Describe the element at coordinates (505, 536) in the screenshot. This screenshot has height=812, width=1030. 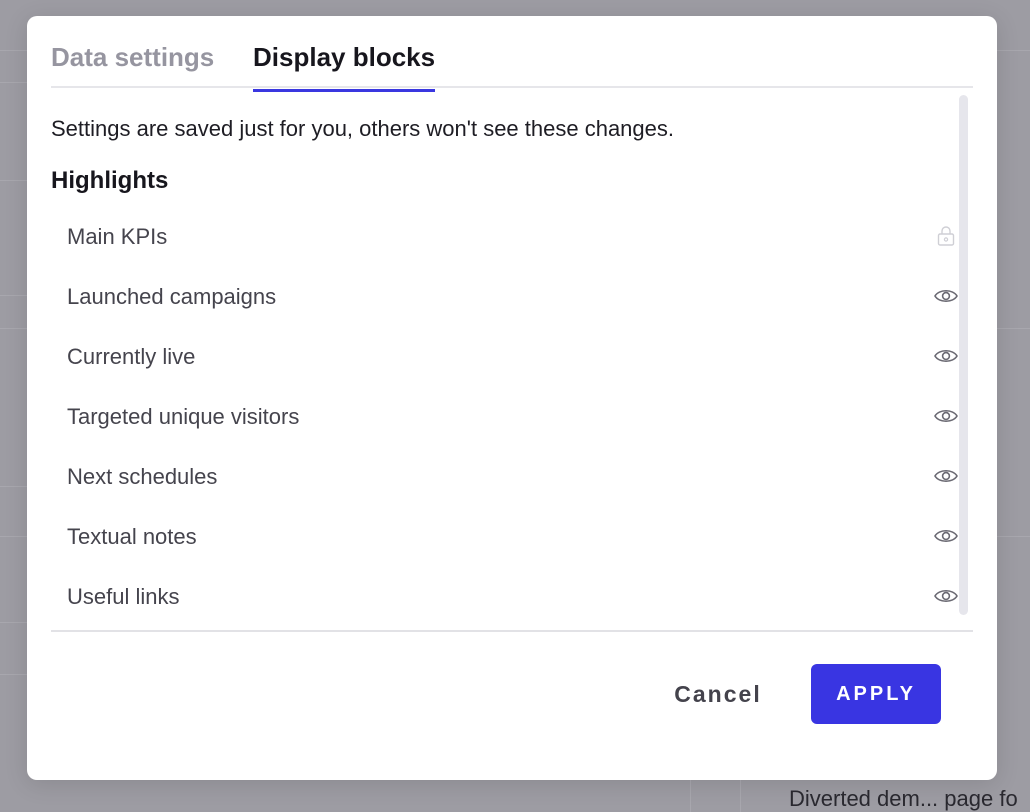
I see `block-row-textual-notes: Textual notes` at that location.